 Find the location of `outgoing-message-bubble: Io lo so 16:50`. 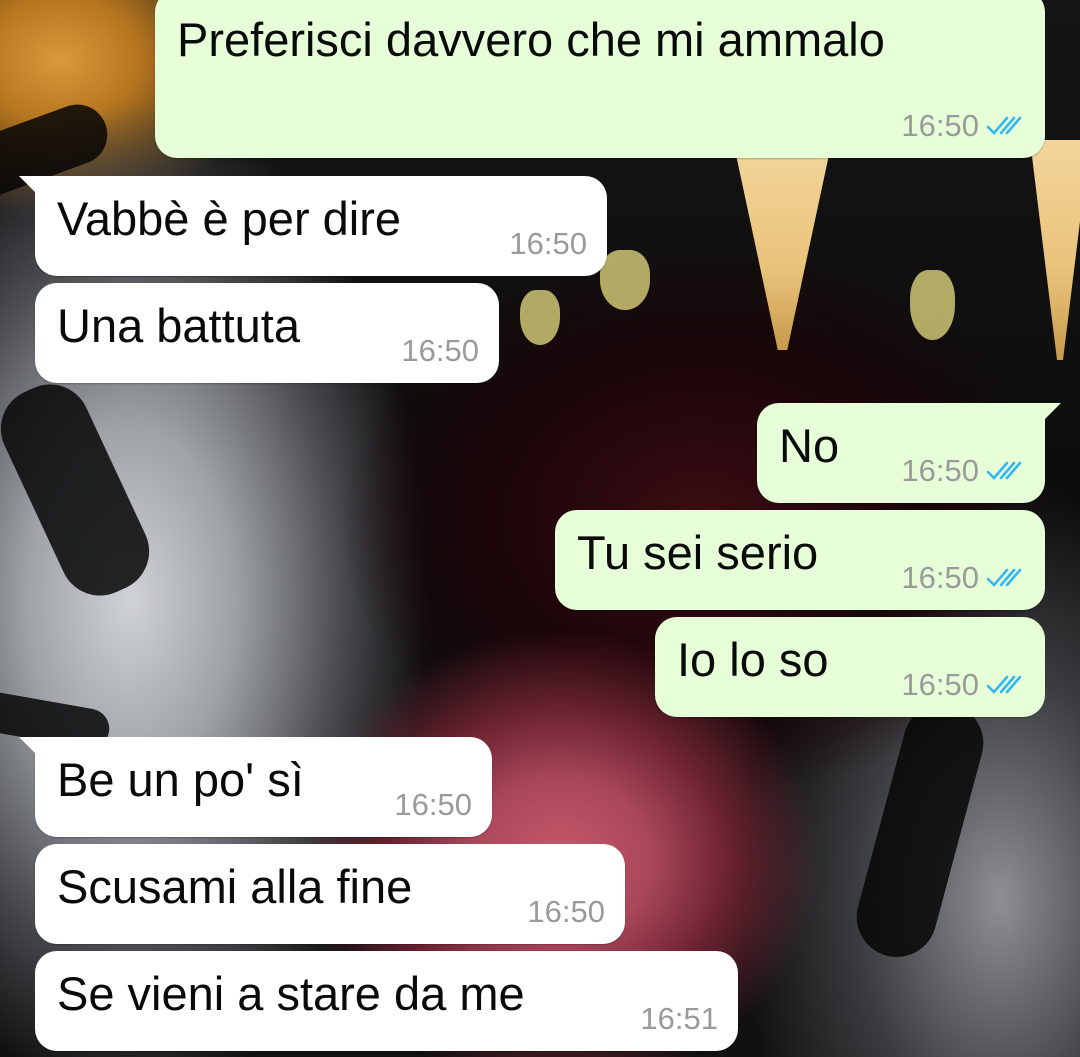

outgoing-message-bubble: Io lo so 16:50 is located at coordinates (850, 667).